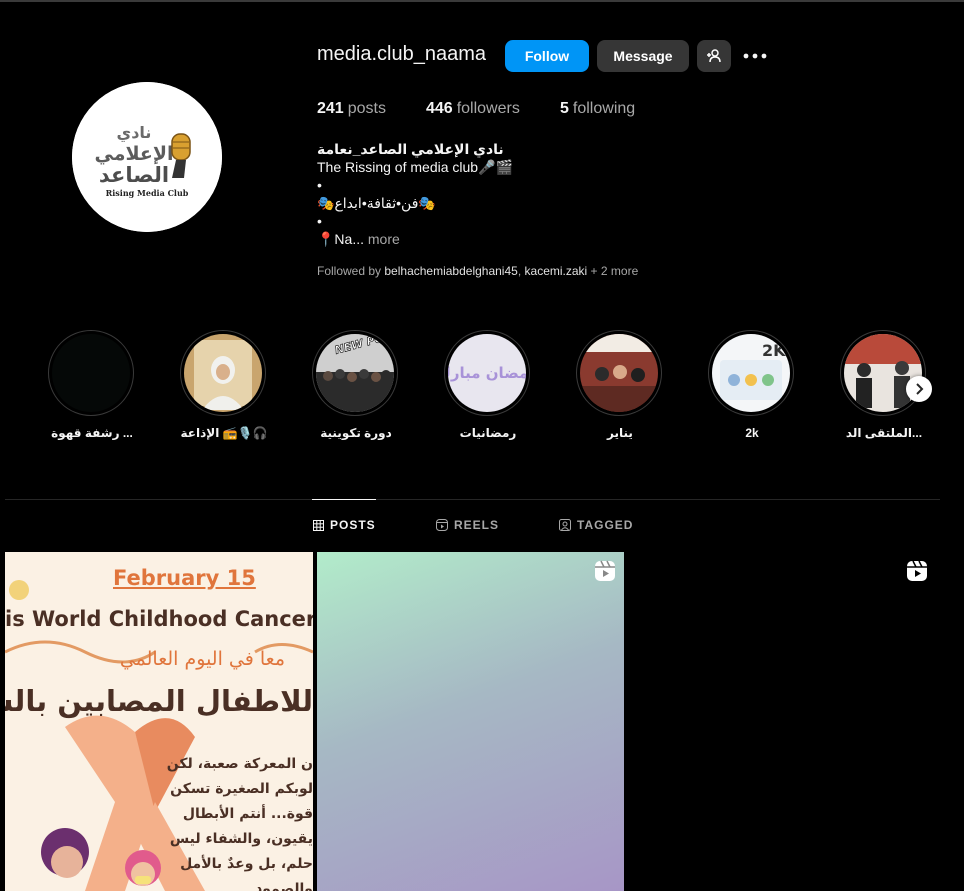 This screenshot has height=891, width=964. What do you see at coordinates (482, 1) in the screenshot?
I see `top-border` at bounding box center [482, 1].